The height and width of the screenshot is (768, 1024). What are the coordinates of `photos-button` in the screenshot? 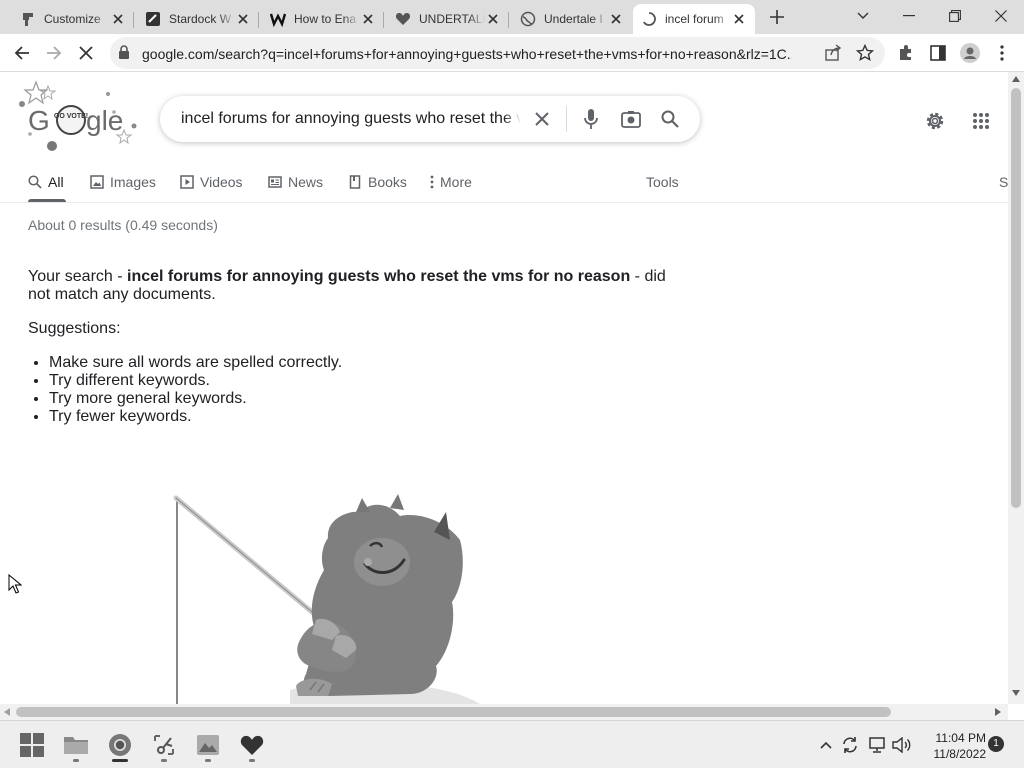 It's located at (208, 745).